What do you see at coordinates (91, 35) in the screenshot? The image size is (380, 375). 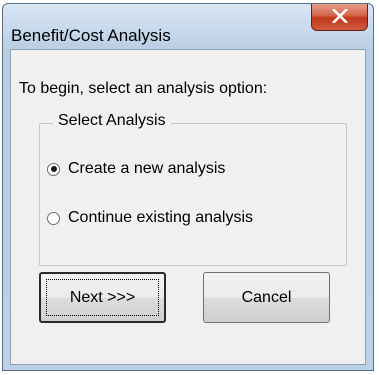 I see `window-title: Benefit/Cost Analysis` at bounding box center [91, 35].